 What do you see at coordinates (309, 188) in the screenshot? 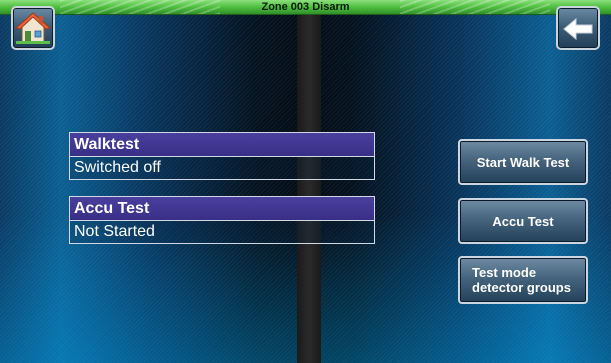
I see `center-divider` at bounding box center [309, 188].